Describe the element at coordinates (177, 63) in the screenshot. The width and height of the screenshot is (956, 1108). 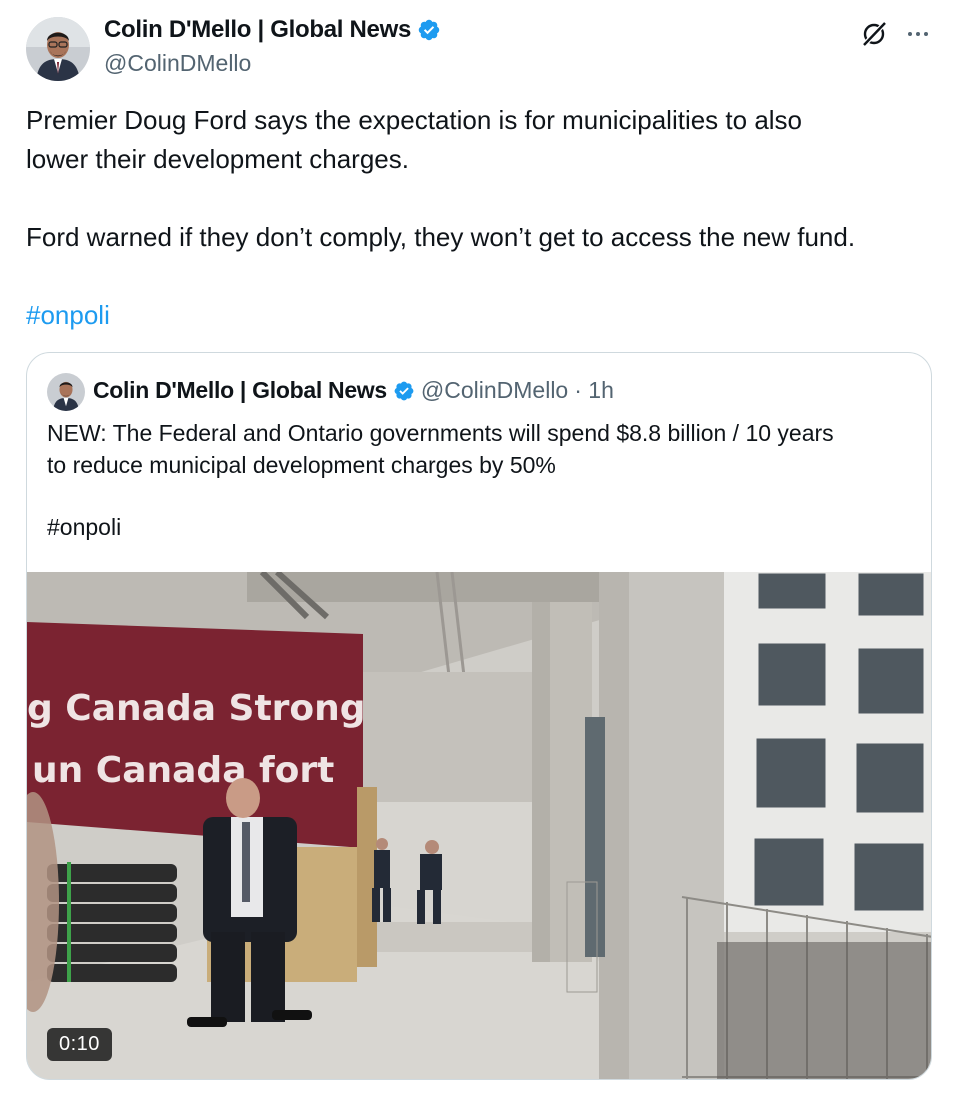
I see `author-handle: @ColinDMello` at that location.